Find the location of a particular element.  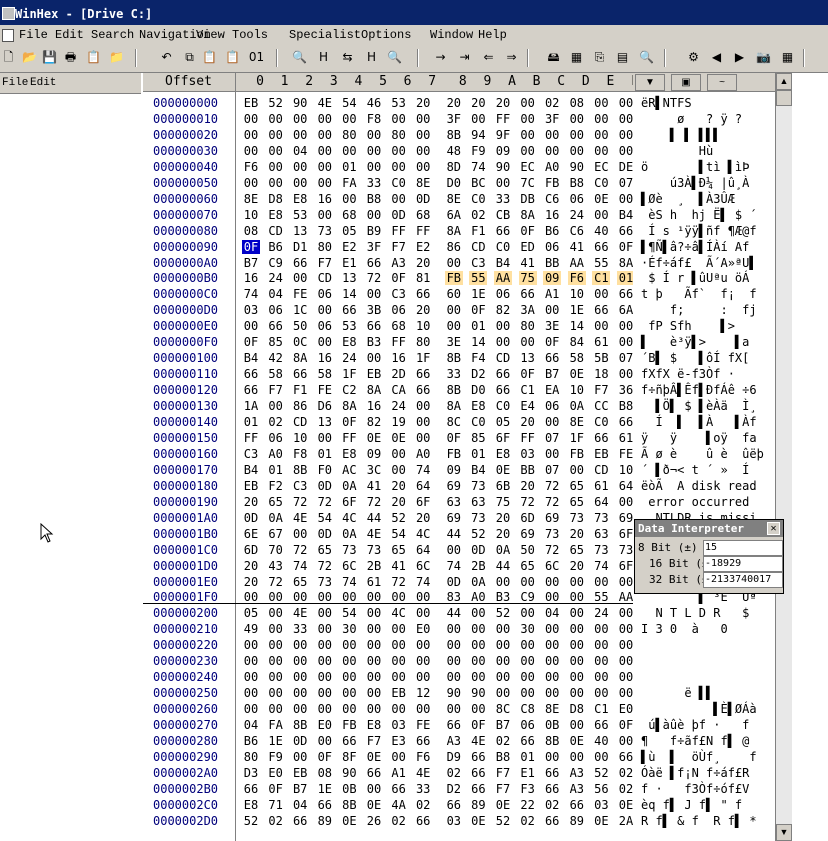

hex-byte: 63 is located at coordinates (454, 502).